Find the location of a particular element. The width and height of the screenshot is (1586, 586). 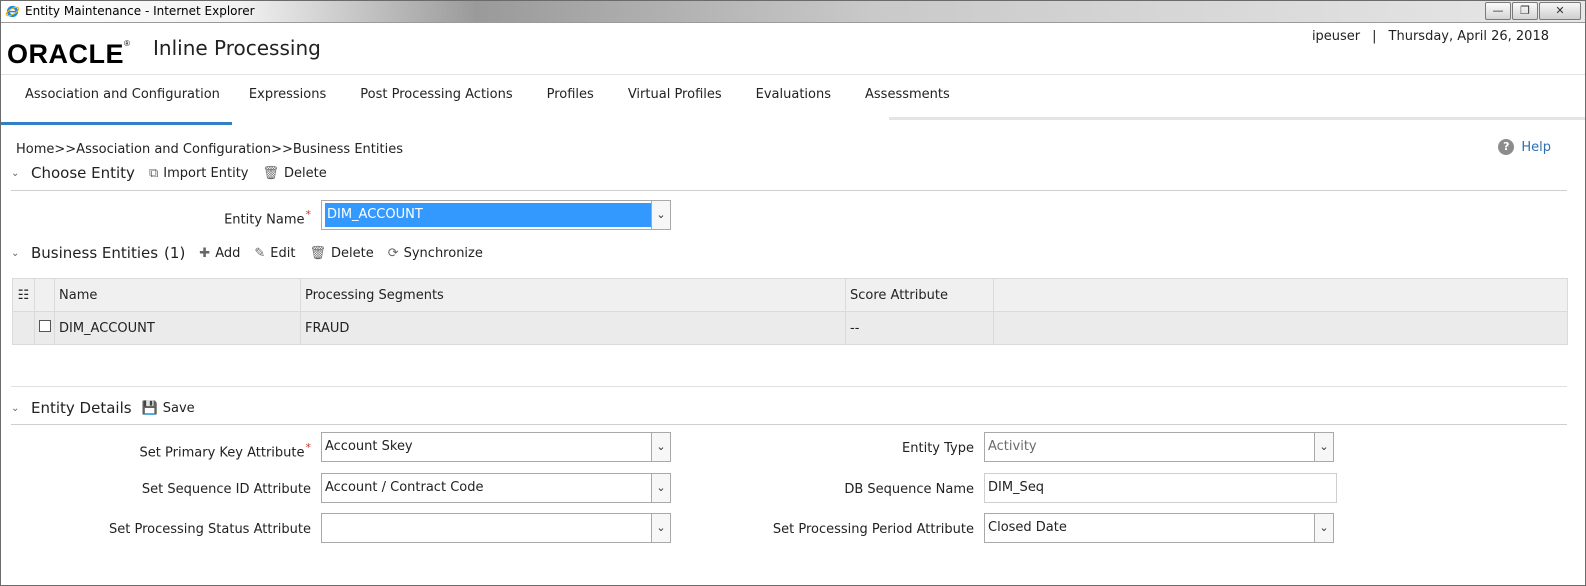

hierarchy-icon: ☷ is located at coordinates (23, 295).